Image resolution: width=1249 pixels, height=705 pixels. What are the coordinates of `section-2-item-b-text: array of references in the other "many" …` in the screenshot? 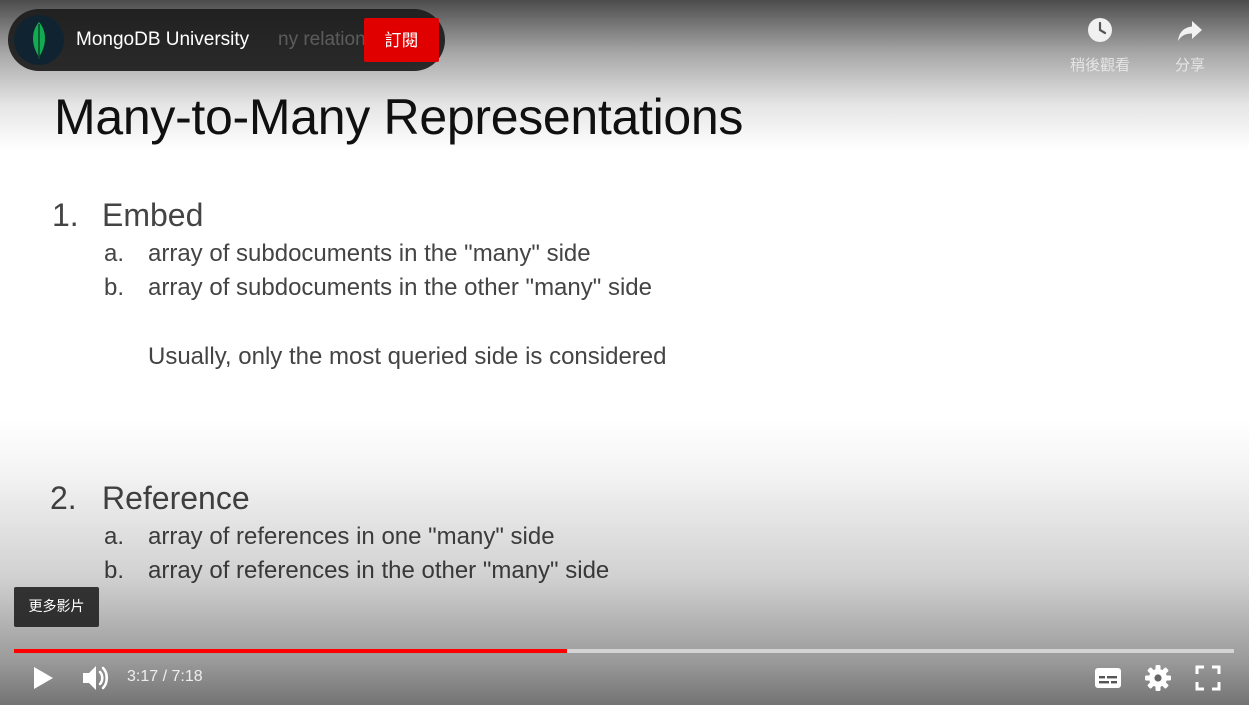 It's located at (379, 570).